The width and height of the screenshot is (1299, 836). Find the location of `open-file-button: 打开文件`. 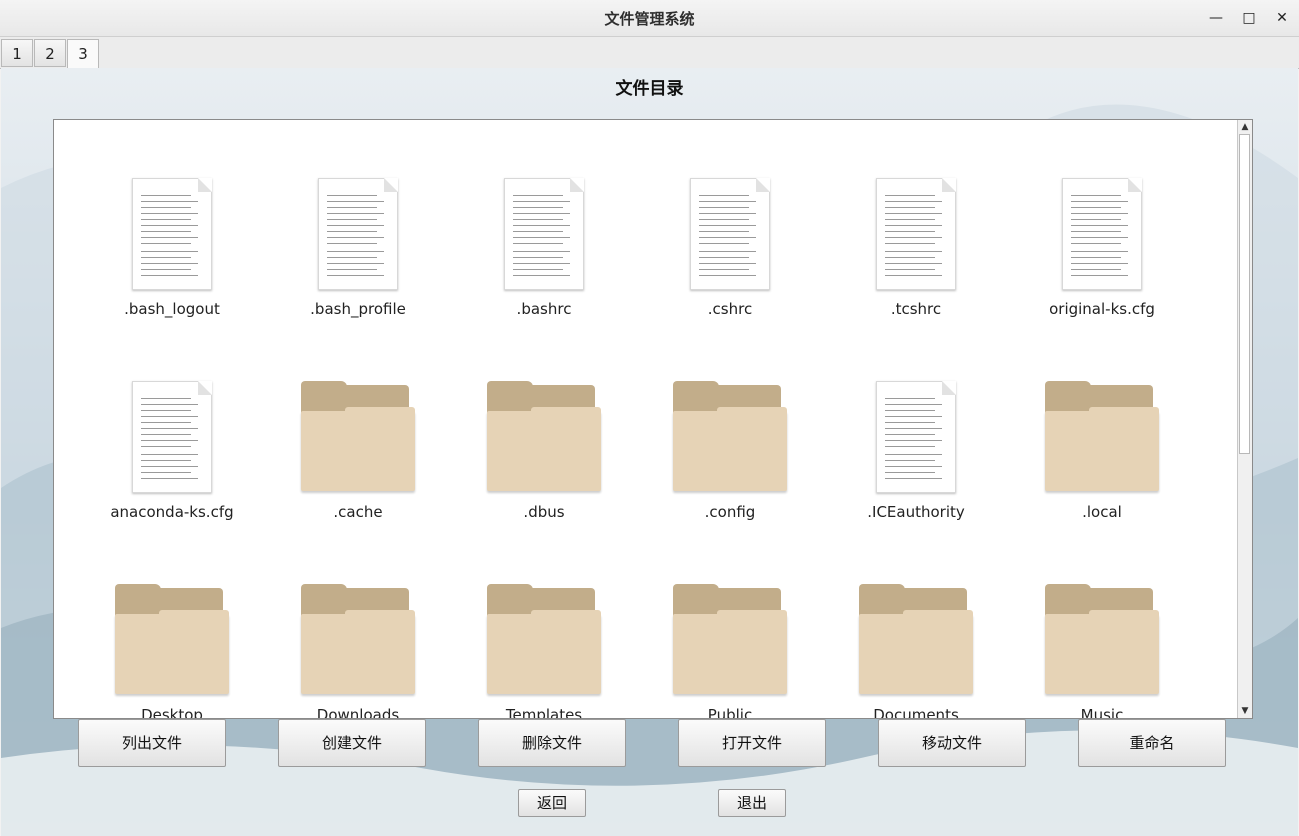

open-file-button: 打开文件 is located at coordinates (752, 743).